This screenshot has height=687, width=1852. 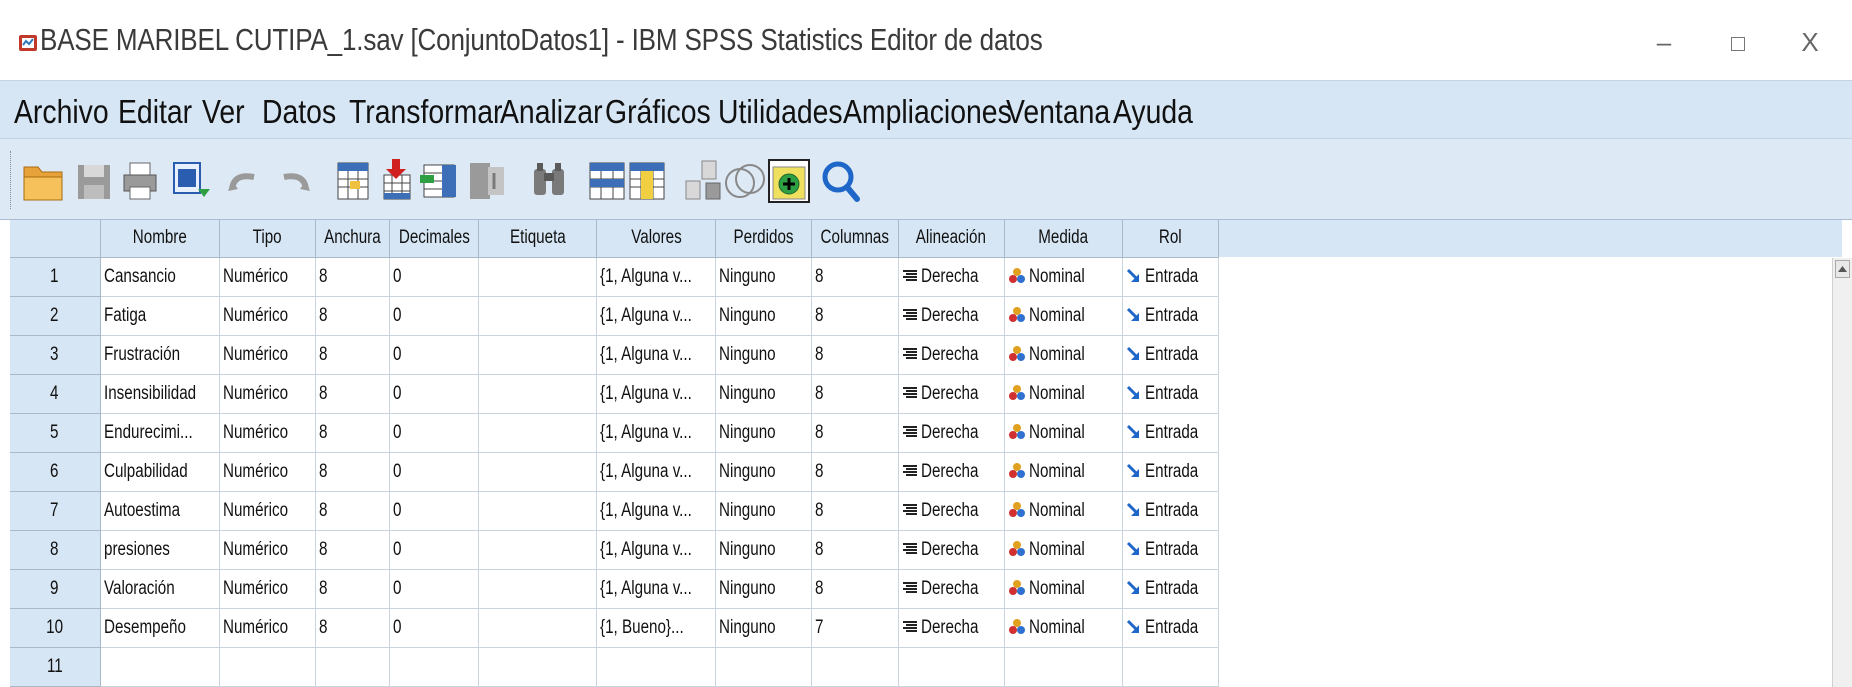 I want to click on menu-analizar: Analizar, so click(x=551, y=112).